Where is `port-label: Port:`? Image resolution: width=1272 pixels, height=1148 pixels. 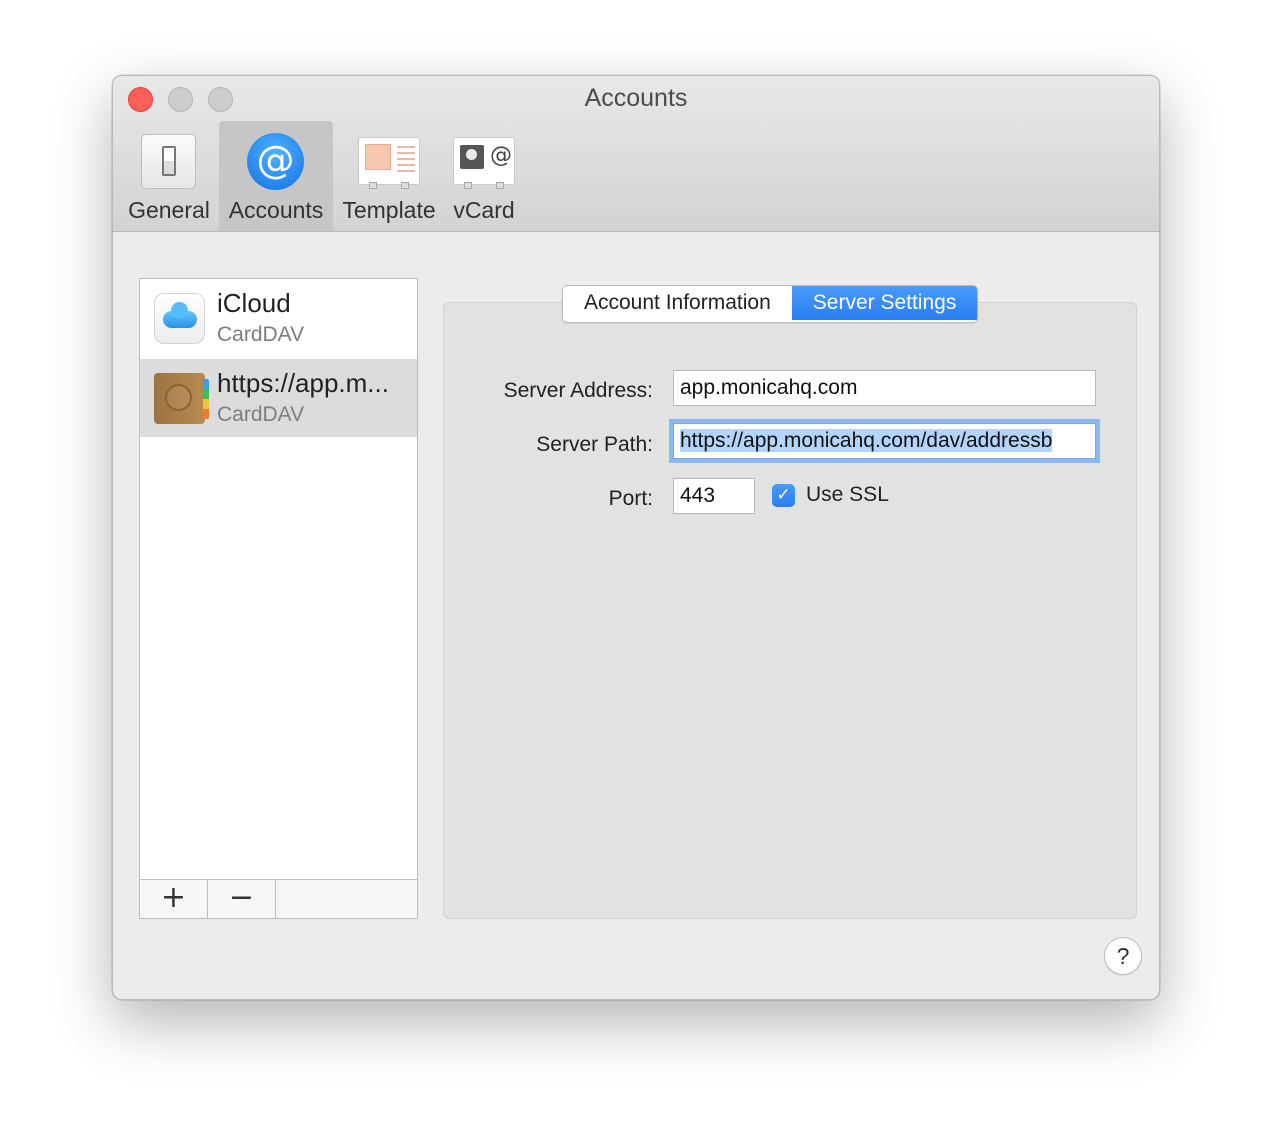 port-label: Port: is located at coordinates (630, 498).